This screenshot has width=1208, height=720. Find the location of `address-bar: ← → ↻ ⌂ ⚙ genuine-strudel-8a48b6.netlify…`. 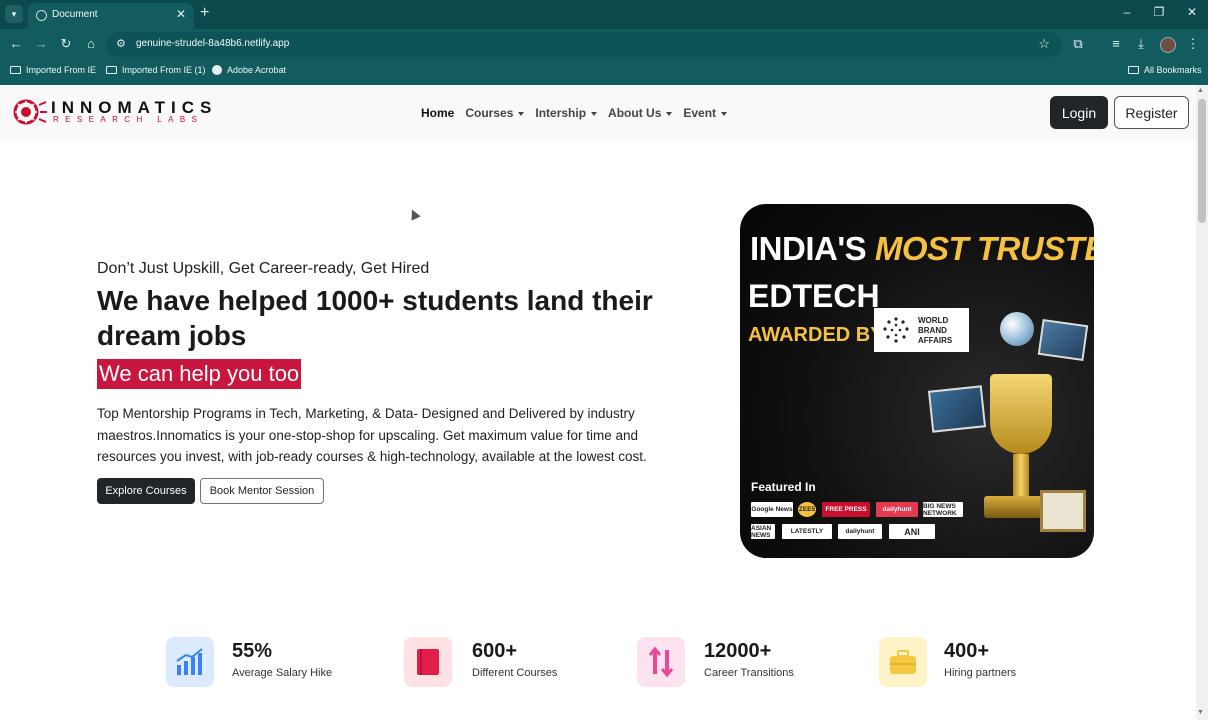

address-bar: ← → ↻ ⌂ ⚙ genuine-strudel-8a48b6.netlify… is located at coordinates (604, 44).